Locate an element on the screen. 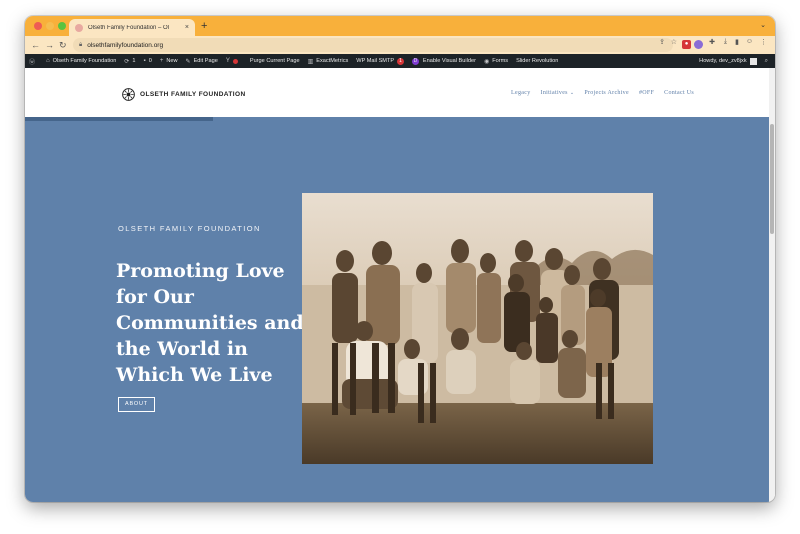 This screenshot has height=534, width=800. minimize-window-button is located at coordinates (50, 26).